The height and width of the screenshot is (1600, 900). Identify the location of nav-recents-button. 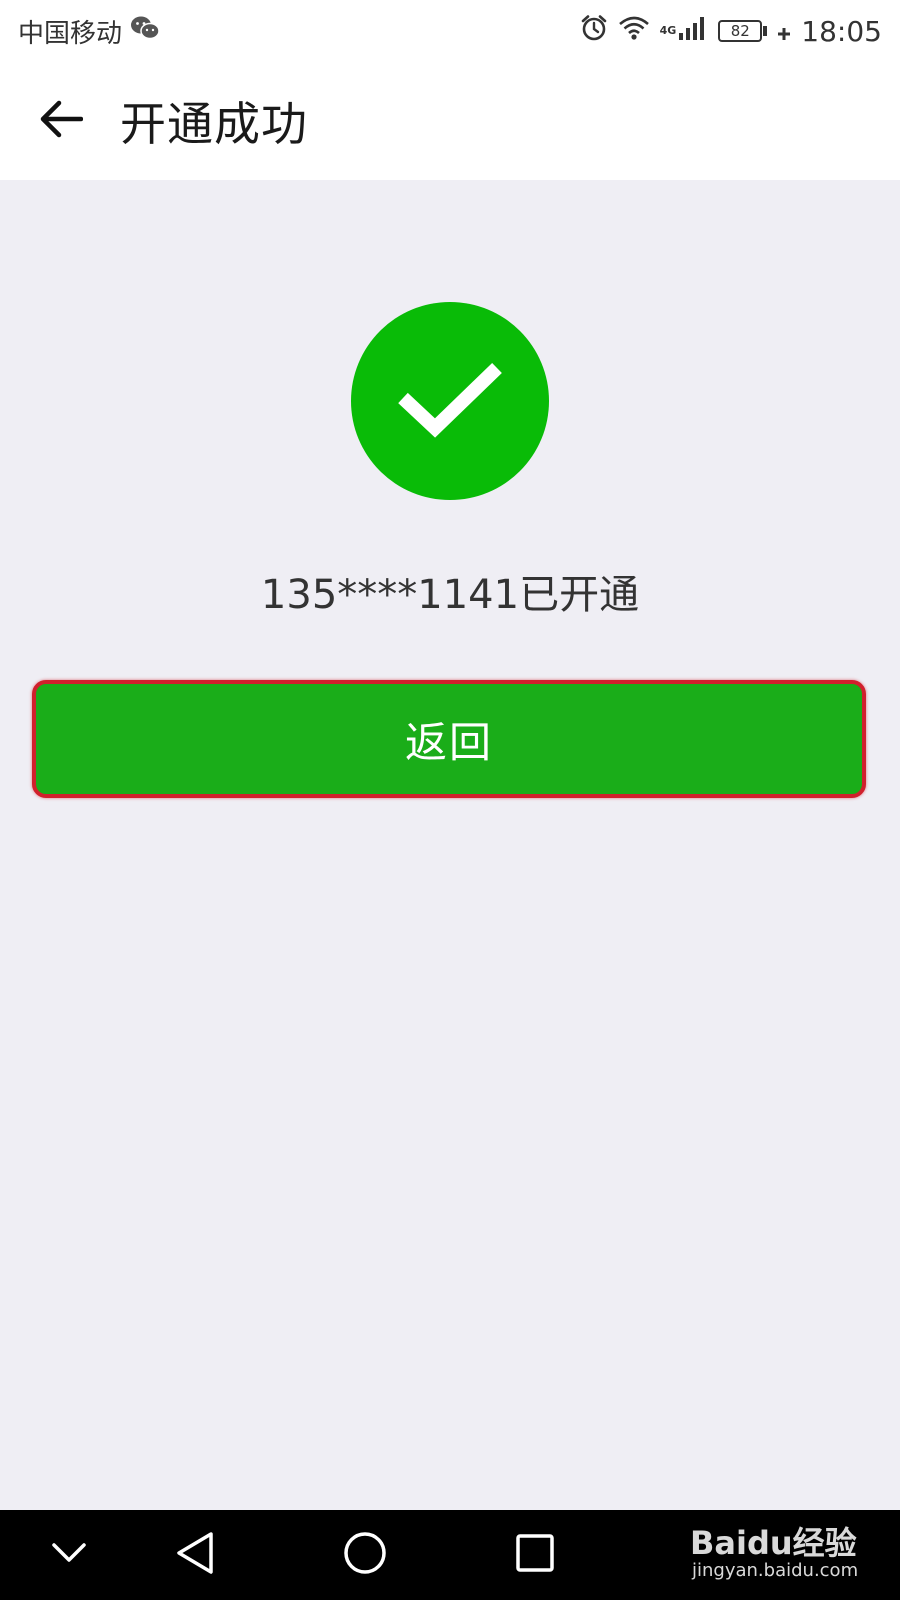
(535, 1555).